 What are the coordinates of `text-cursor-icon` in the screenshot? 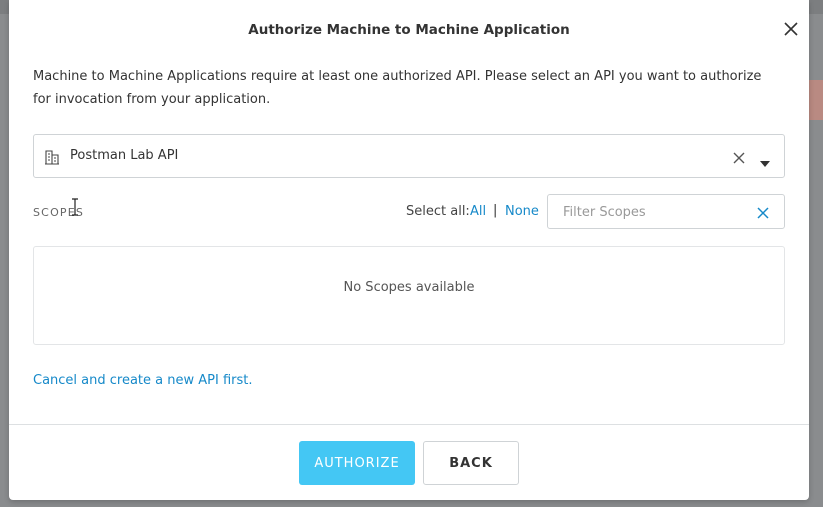 It's located at (75, 207).